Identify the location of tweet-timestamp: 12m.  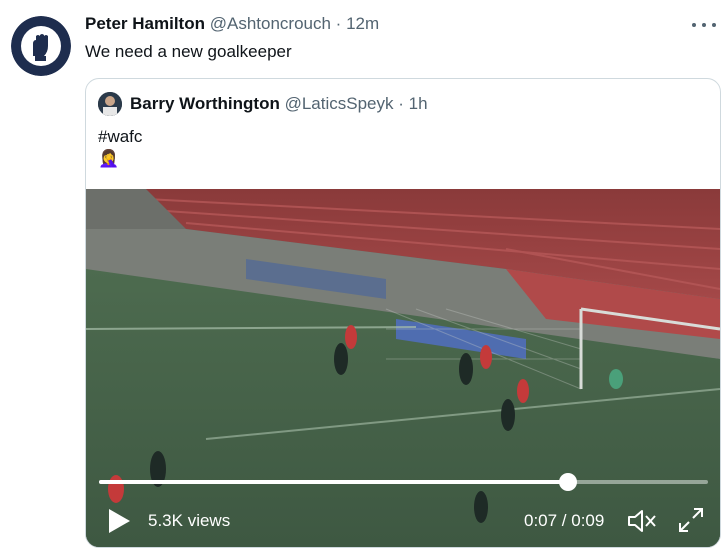
(362, 23).